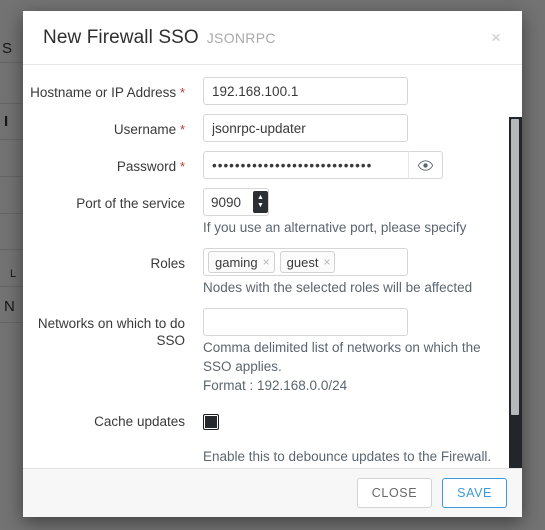  I want to click on networks-help-text-2: Format : 192.168.0.0/24, so click(275, 385).